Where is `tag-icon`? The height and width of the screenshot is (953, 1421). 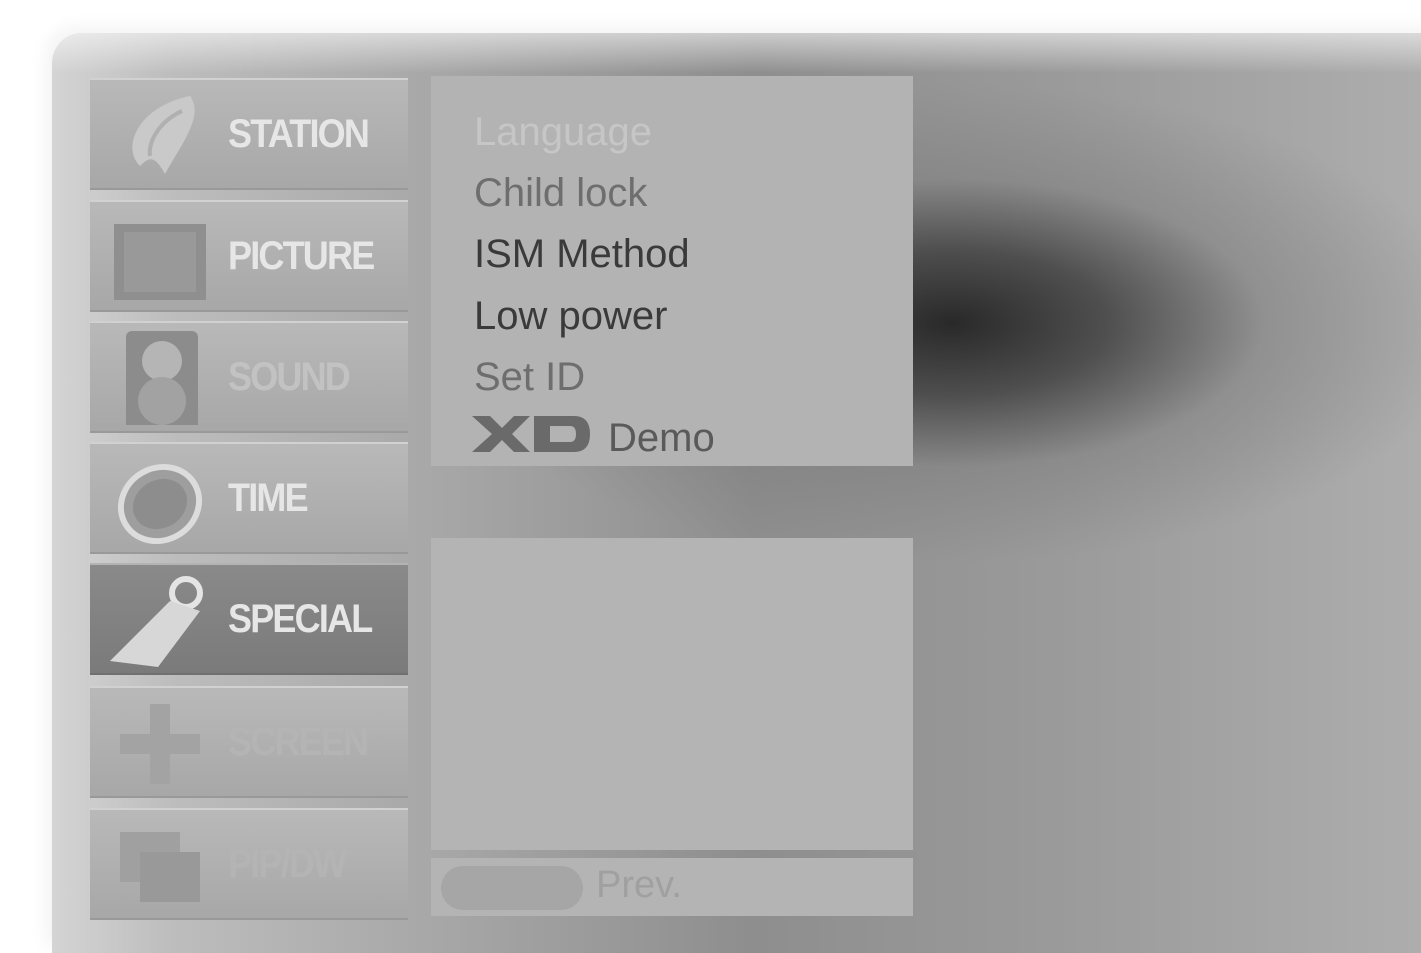
tag-icon is located at coordinates (156, 621).